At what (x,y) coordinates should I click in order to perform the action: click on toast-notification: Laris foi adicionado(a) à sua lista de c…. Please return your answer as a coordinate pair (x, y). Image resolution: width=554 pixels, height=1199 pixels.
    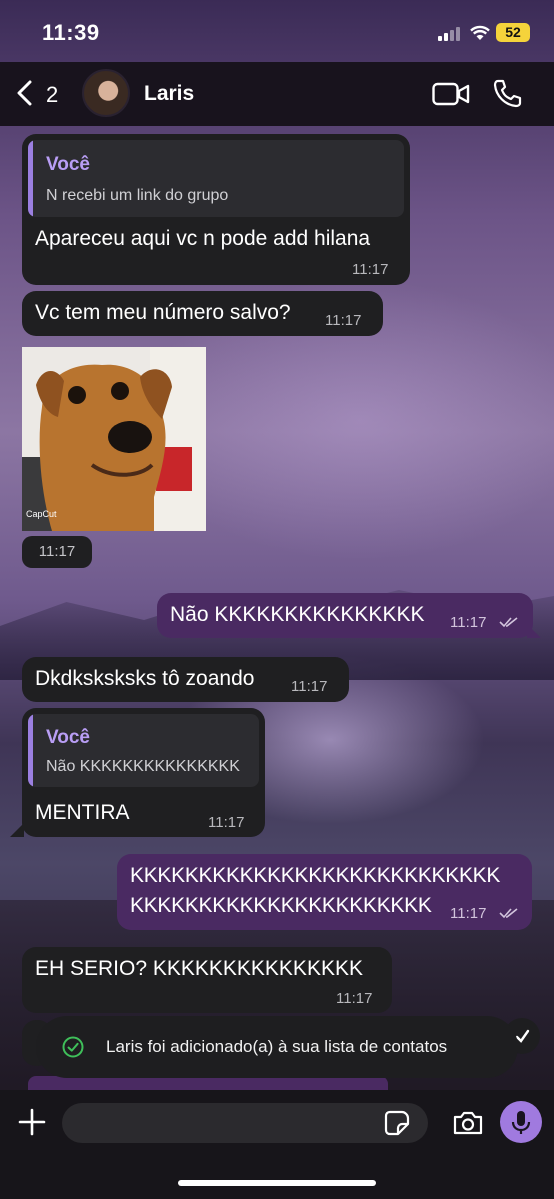
    Looking at the image, I should click on (277, 1047).